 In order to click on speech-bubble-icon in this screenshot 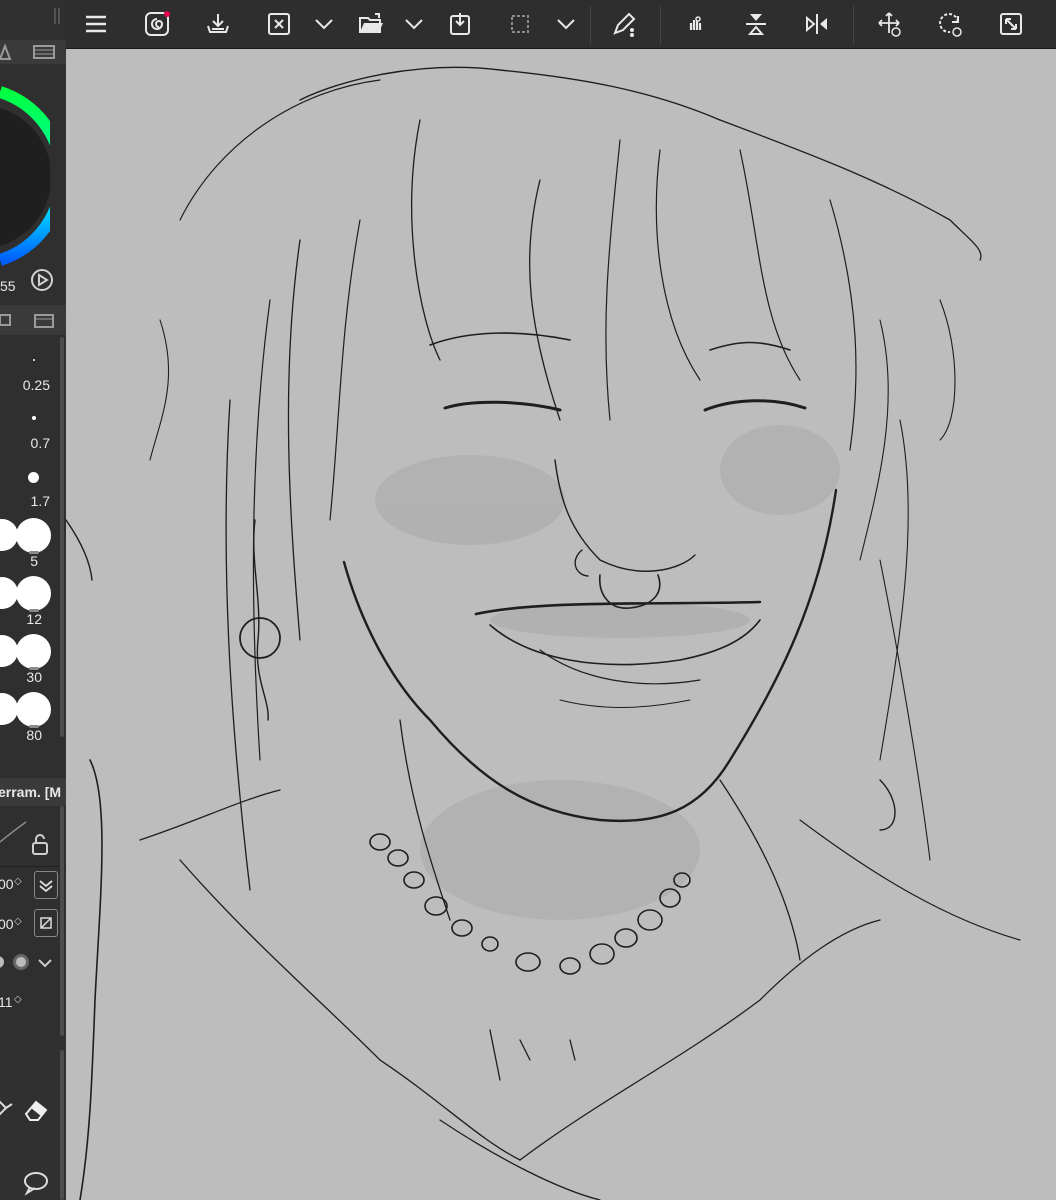, I will do `click(36, 1183)`.